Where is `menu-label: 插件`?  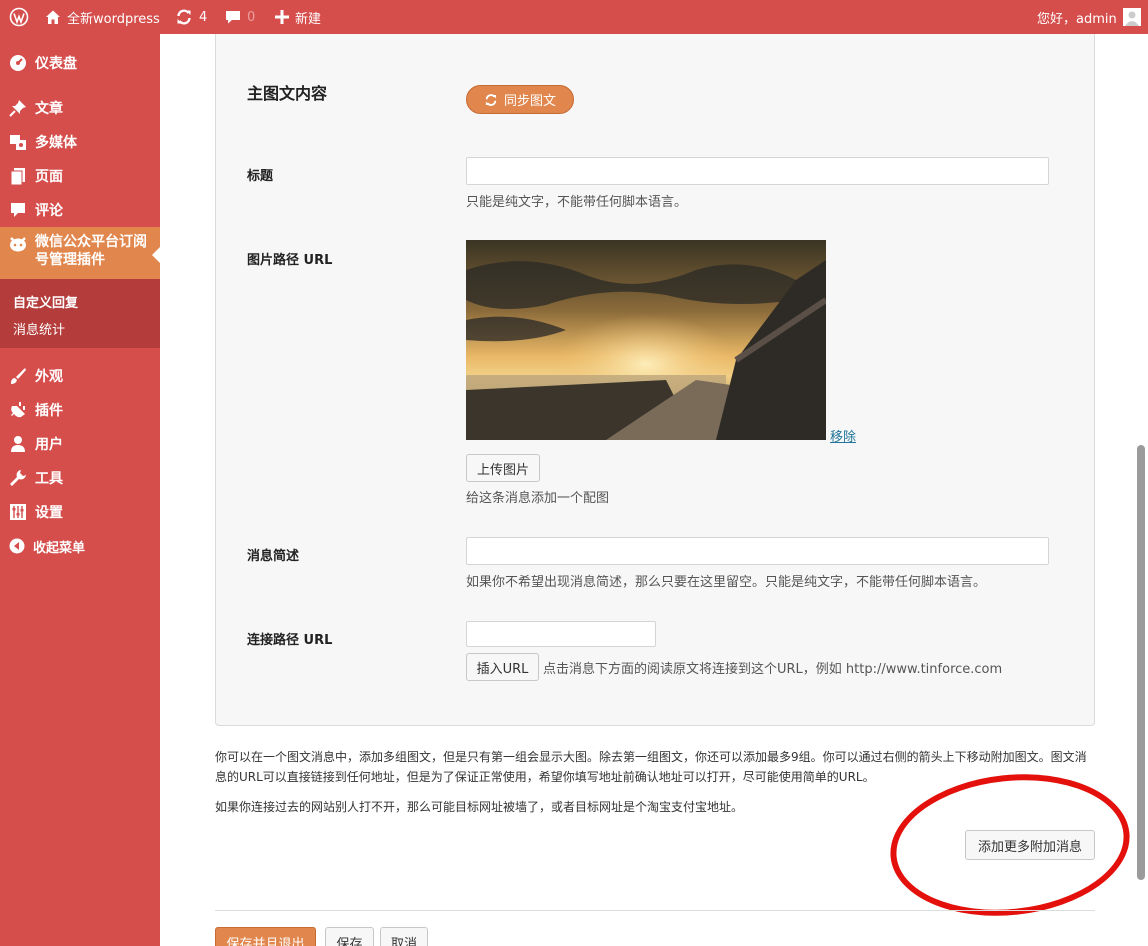
menu-label: 插件 is located at coordinates (49, 411).